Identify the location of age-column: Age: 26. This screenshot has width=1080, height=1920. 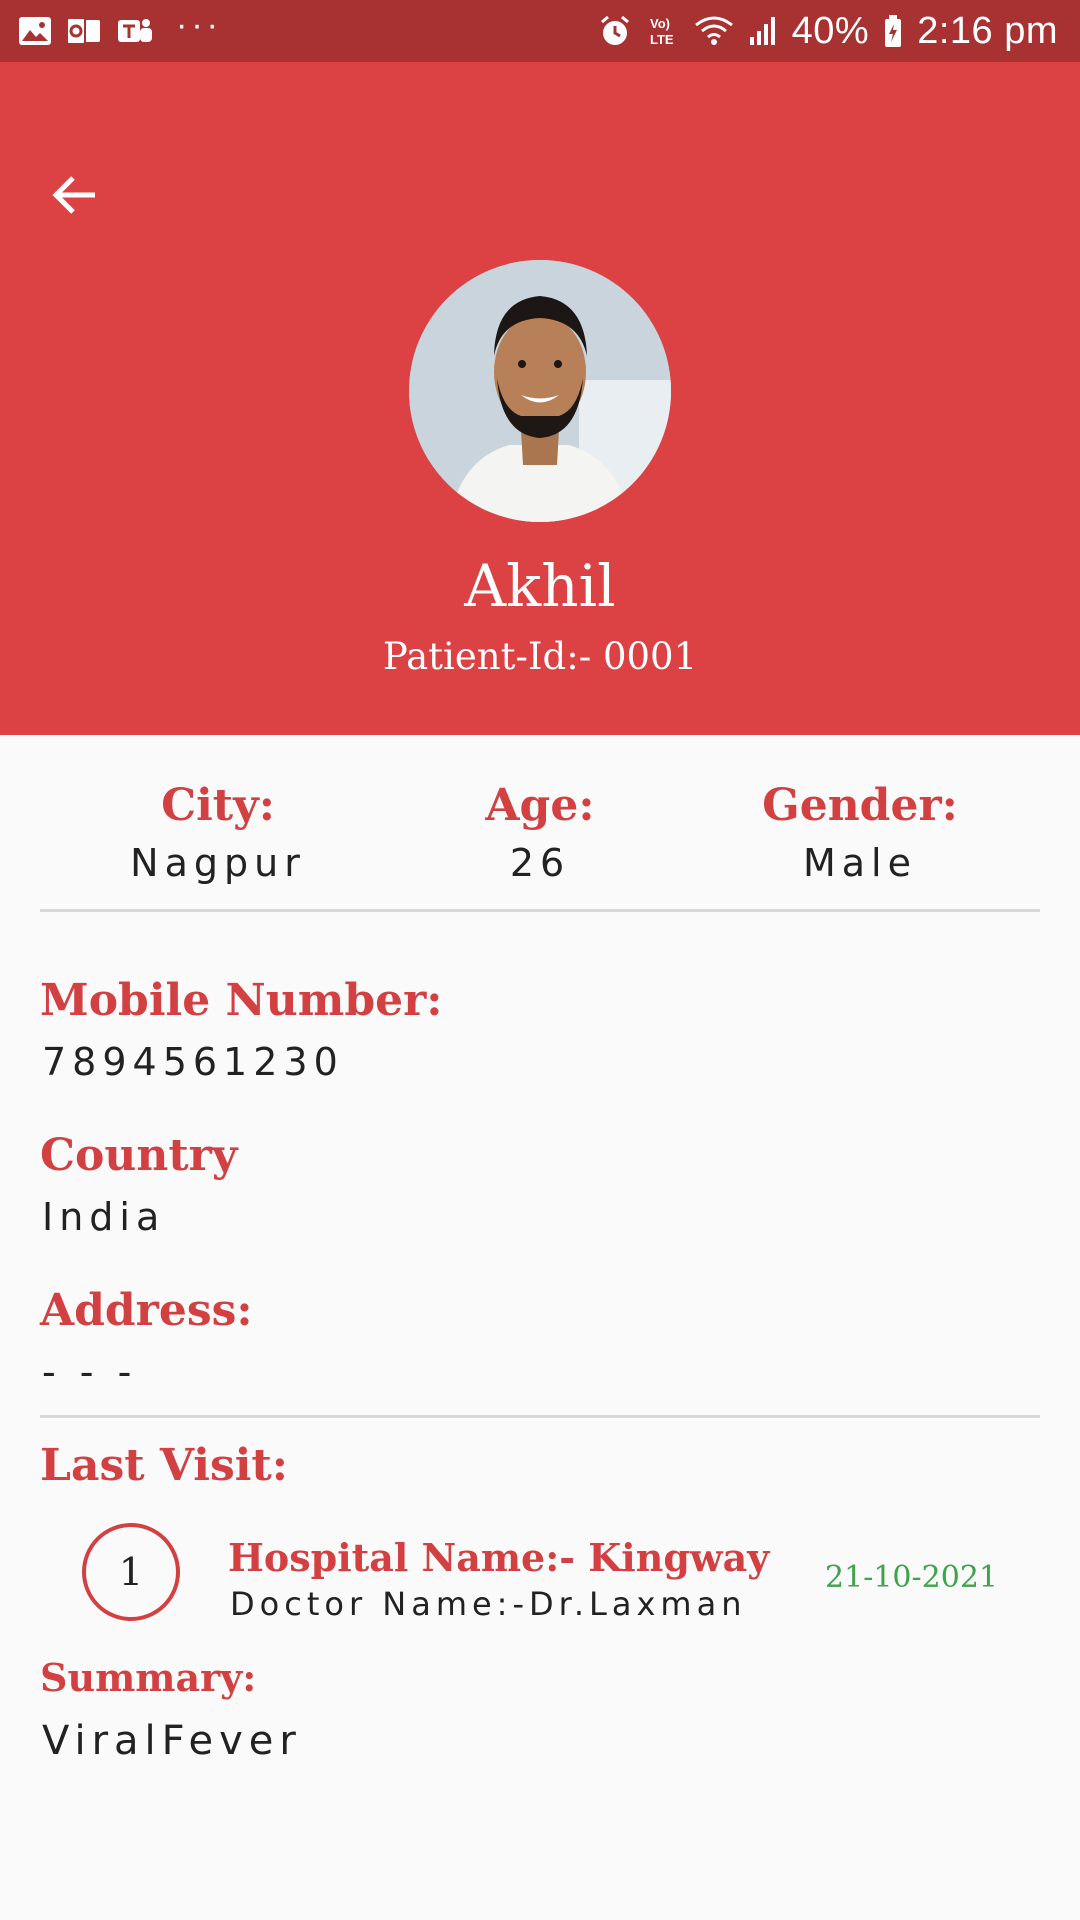
(540, 832).